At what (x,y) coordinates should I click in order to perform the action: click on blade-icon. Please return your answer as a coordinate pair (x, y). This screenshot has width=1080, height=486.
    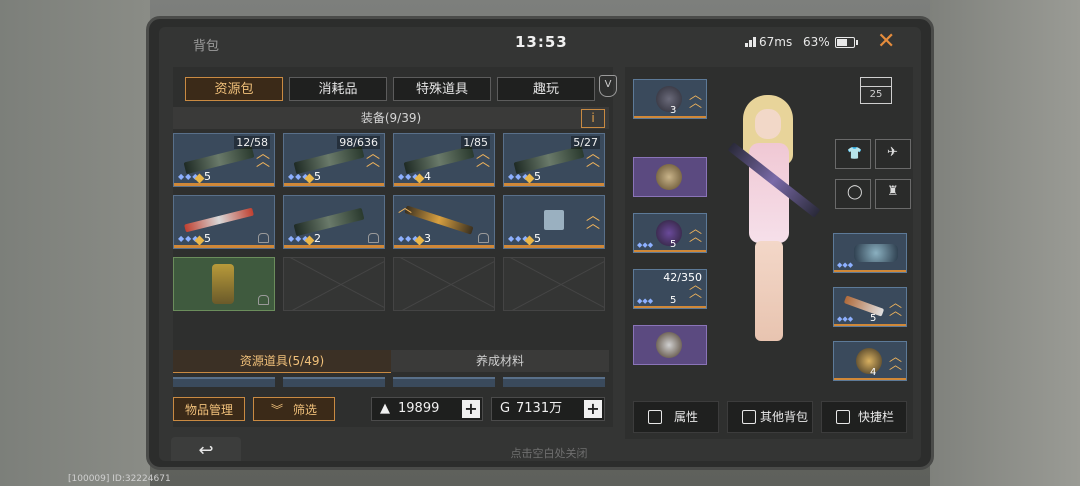
    Looking at the image, I should click on (219, 220).